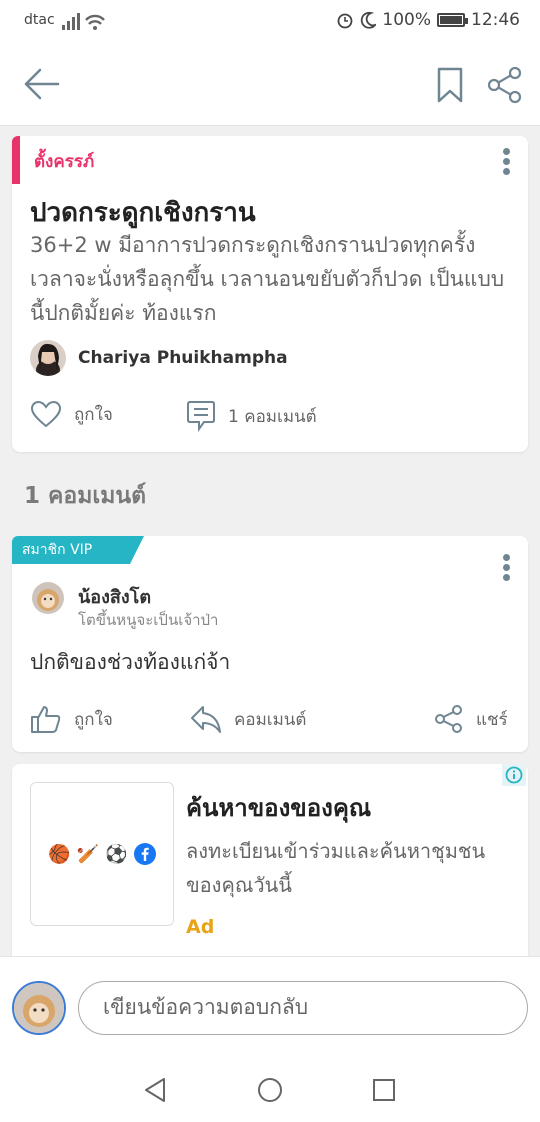 Image resolution: width=540 pixels, height=1122 pixels. Describe the element at coordinates (200, 927) in the screenshot. I see `ad-label: Ad` at that location.